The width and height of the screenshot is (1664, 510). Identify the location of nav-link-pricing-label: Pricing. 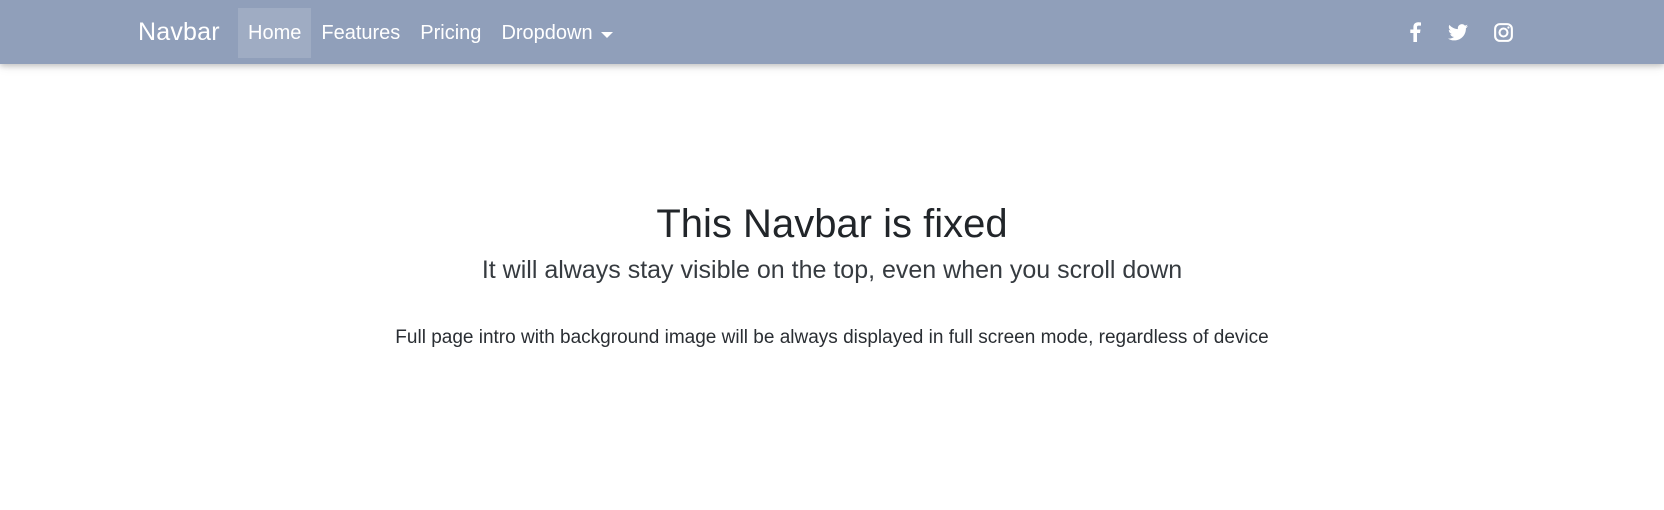
(451, 32).